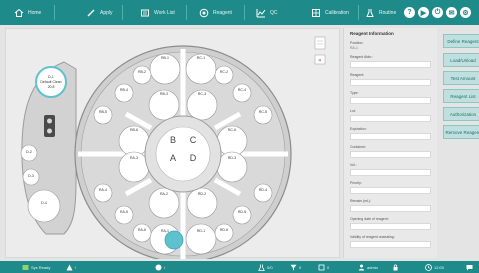 This screenshot has width=479, height=273. What do you see at coordinates (204, 12) in the screenshot?
I see `reagent-disk-icon` at bounding box center [204, 12].